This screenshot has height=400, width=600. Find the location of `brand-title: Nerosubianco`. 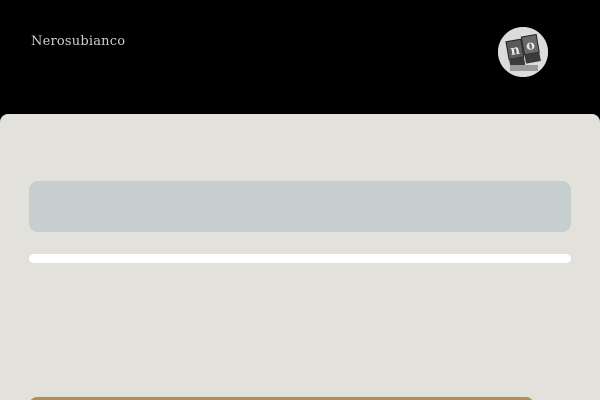

brand-title: Nerosubianco is located at coordinates (78, 42).